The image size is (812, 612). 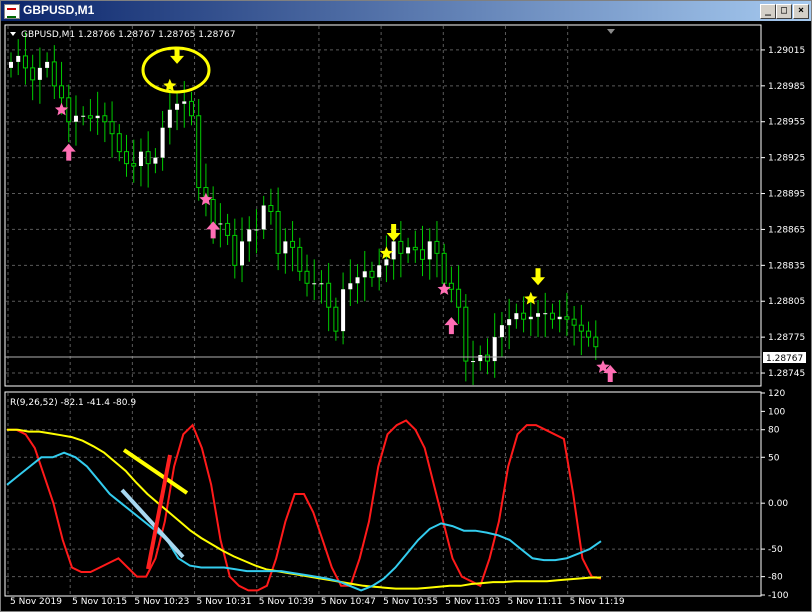 What do you see at coordinates (224, 602) in the screenshot?
I see `x-axis-tick-label: 5 Nov 10:31` at bounding box center [224, 602].